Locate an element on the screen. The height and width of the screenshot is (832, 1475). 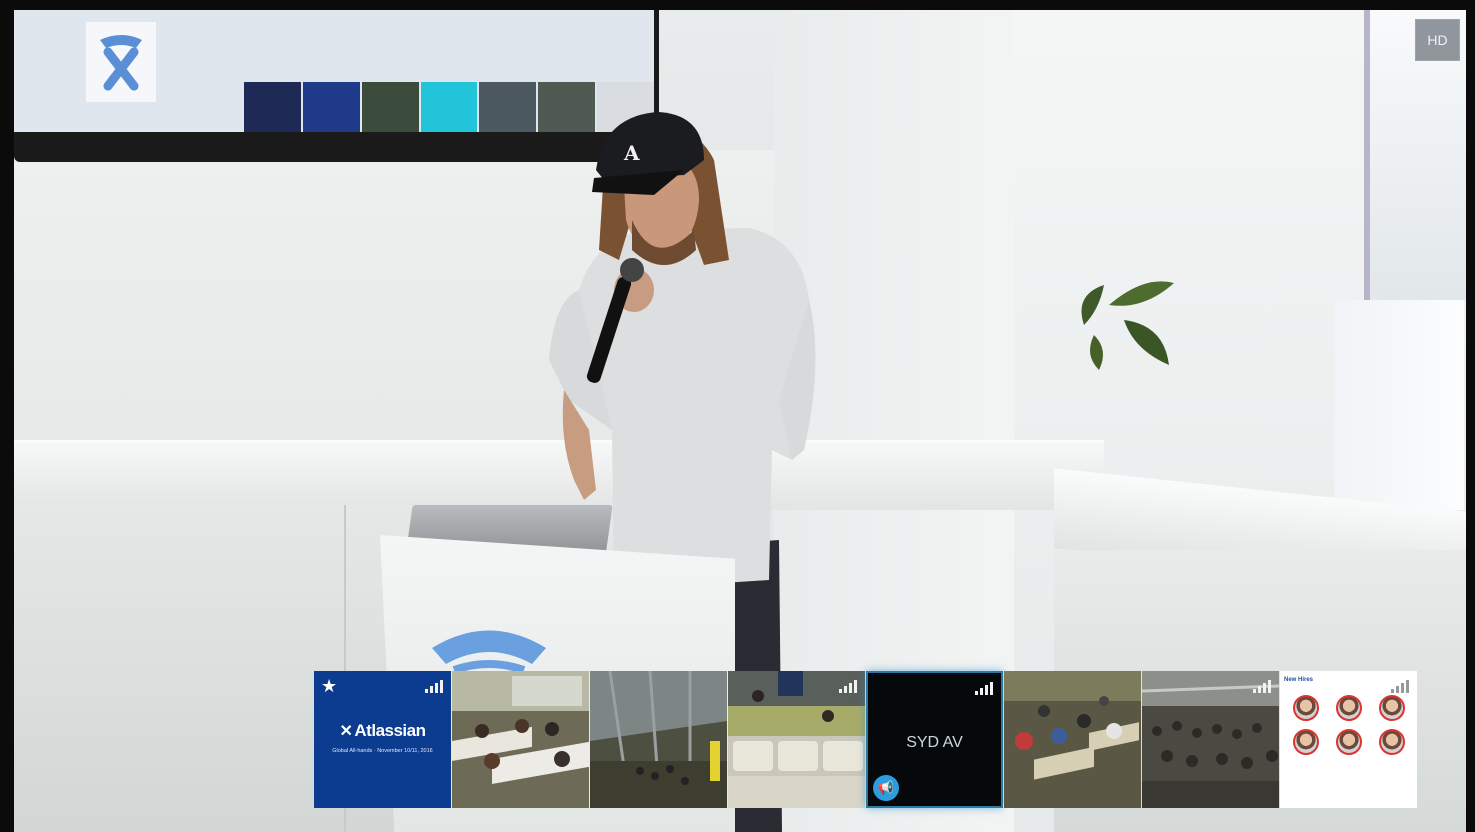
participant-tile-remote-people: New Hires is located at coordinates (1348, 739).